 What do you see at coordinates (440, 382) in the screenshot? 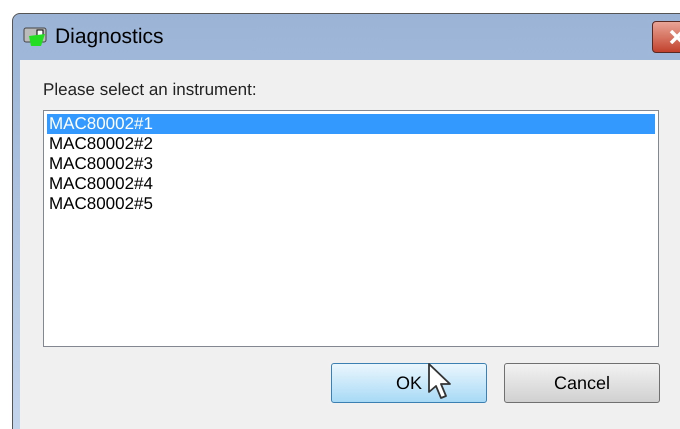
I see `cursor-icon` at bounding box center [440, 382].